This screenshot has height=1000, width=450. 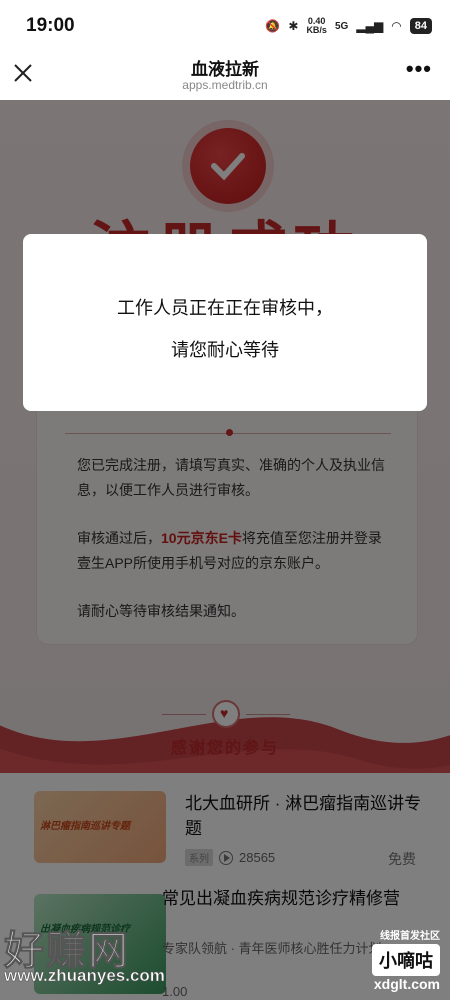 I want to click on mute-icon: 🔕, so click(x=273, y=26).